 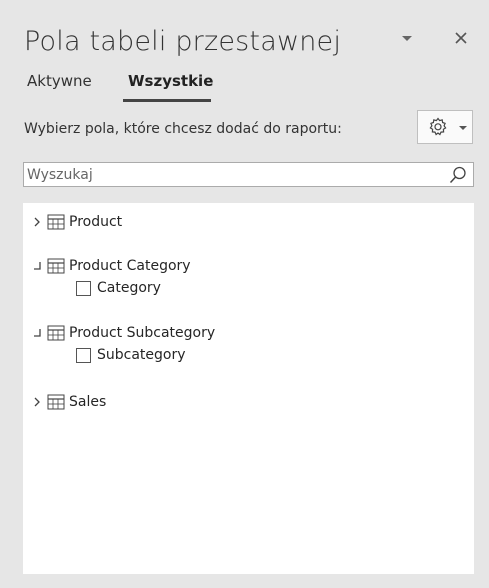 I want to click on expand-product-toggle, so click(x=38, y=222).